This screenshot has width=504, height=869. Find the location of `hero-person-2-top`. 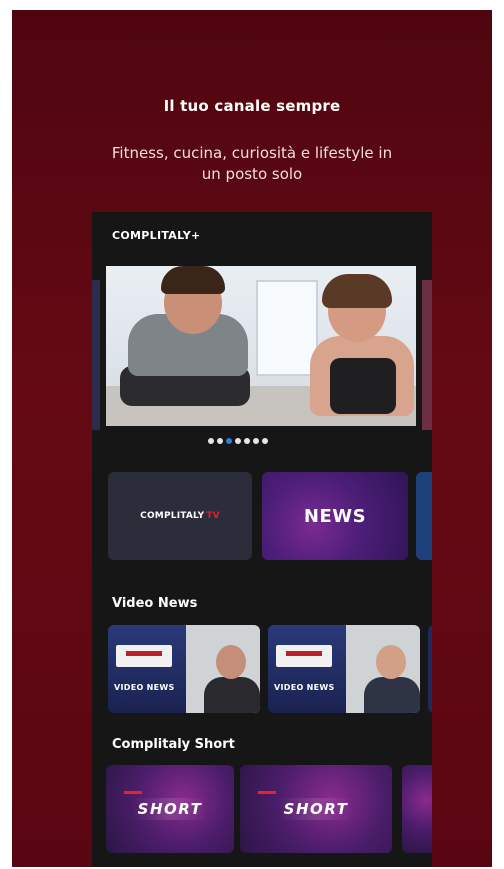

hero-person-2-top is located at coordinates (363, 386).